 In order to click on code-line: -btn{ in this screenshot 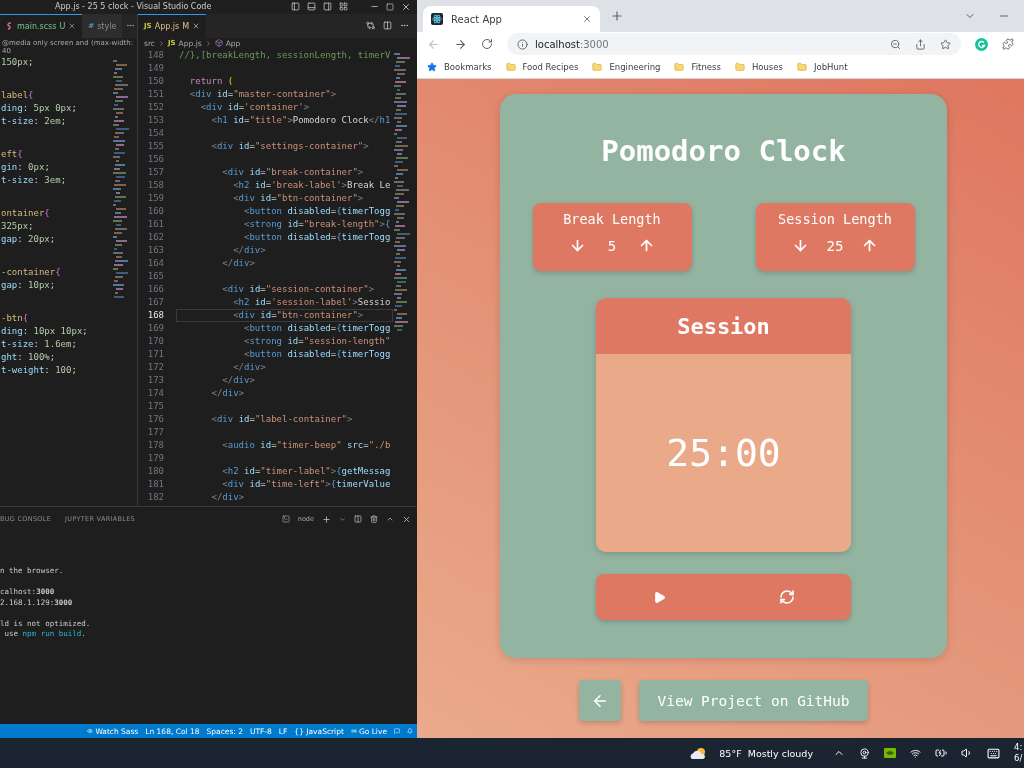, I will do `click(15, 318)`.